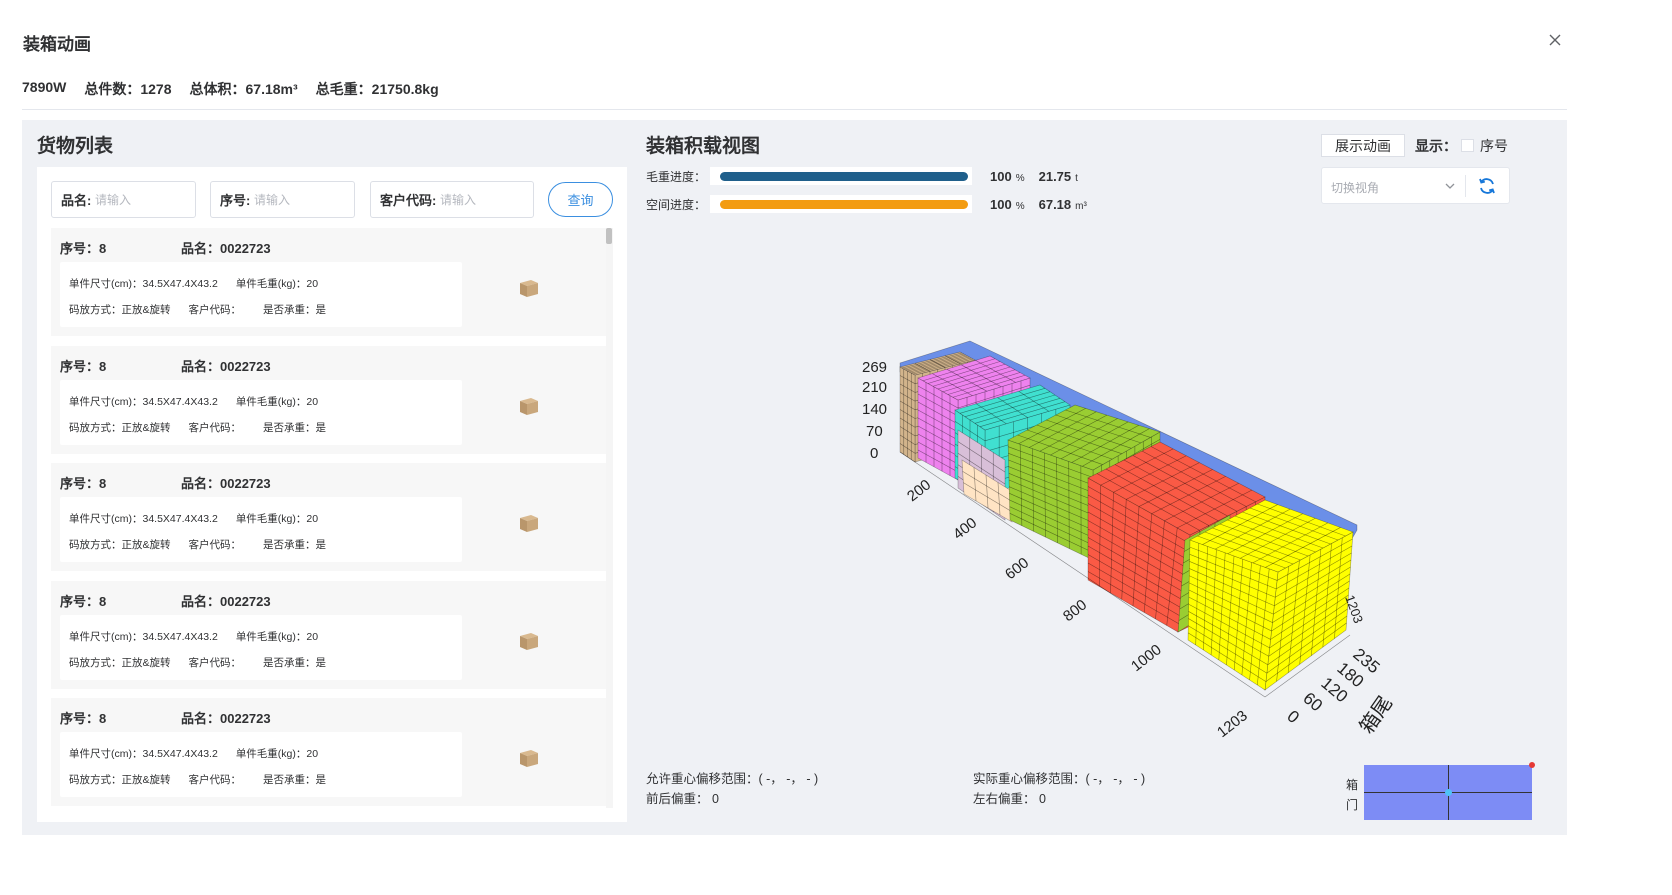  I want to click on map-gravity-point, so click(1532, 765).